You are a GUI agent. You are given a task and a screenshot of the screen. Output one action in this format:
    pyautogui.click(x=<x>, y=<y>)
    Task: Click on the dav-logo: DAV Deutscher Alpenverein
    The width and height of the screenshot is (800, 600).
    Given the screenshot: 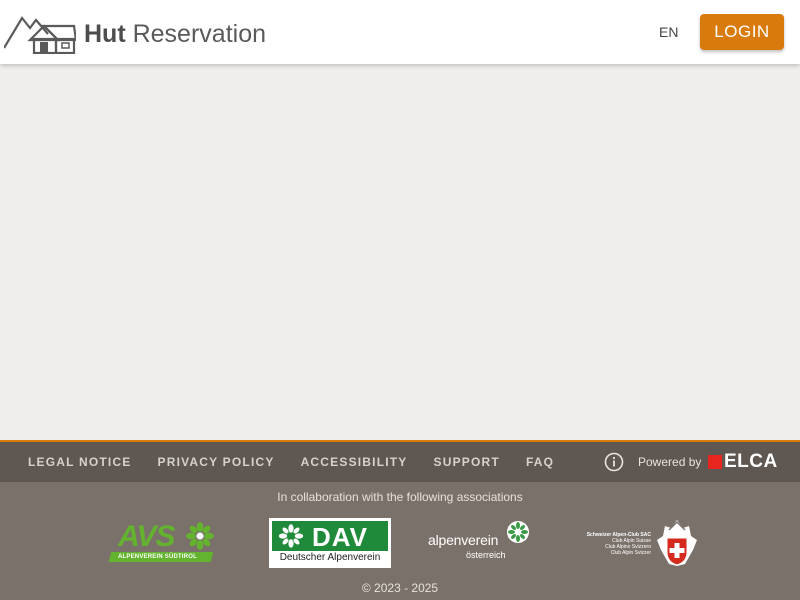 What is the action you would take?
    pyautogui.click(x=330, y=543)
    